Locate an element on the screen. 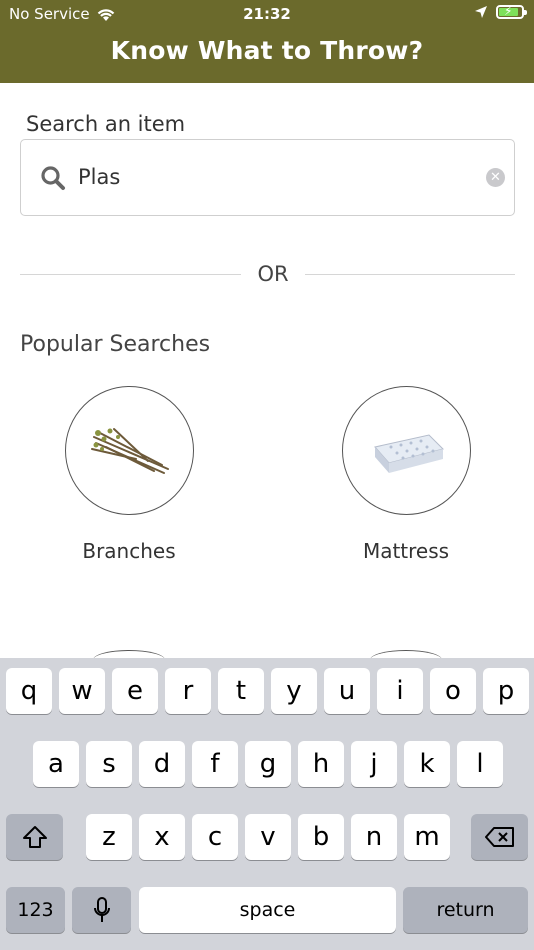 The height and width of the screenshot is (950, 534). clear-icon: ✕ is located at coordinates (495, 177).